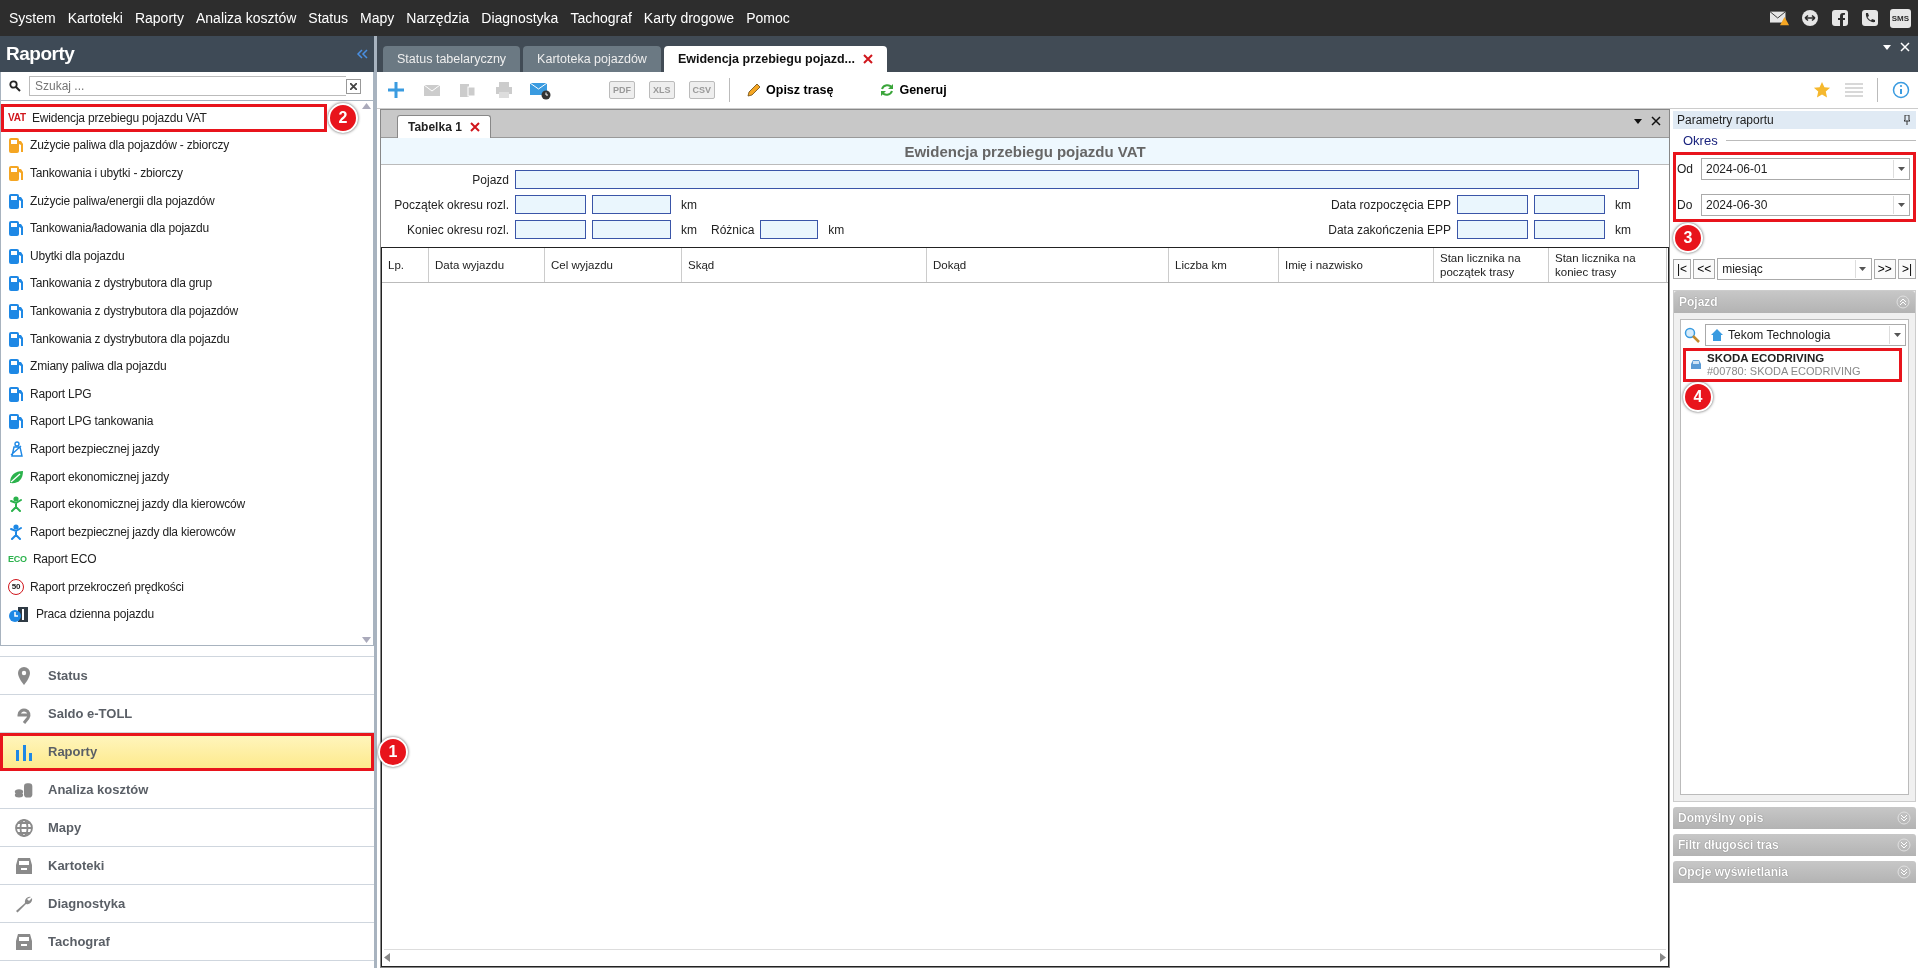 This screenshot has width=1918, height=968. I want to click on scheduled-mail-icon, so click(540, 90).